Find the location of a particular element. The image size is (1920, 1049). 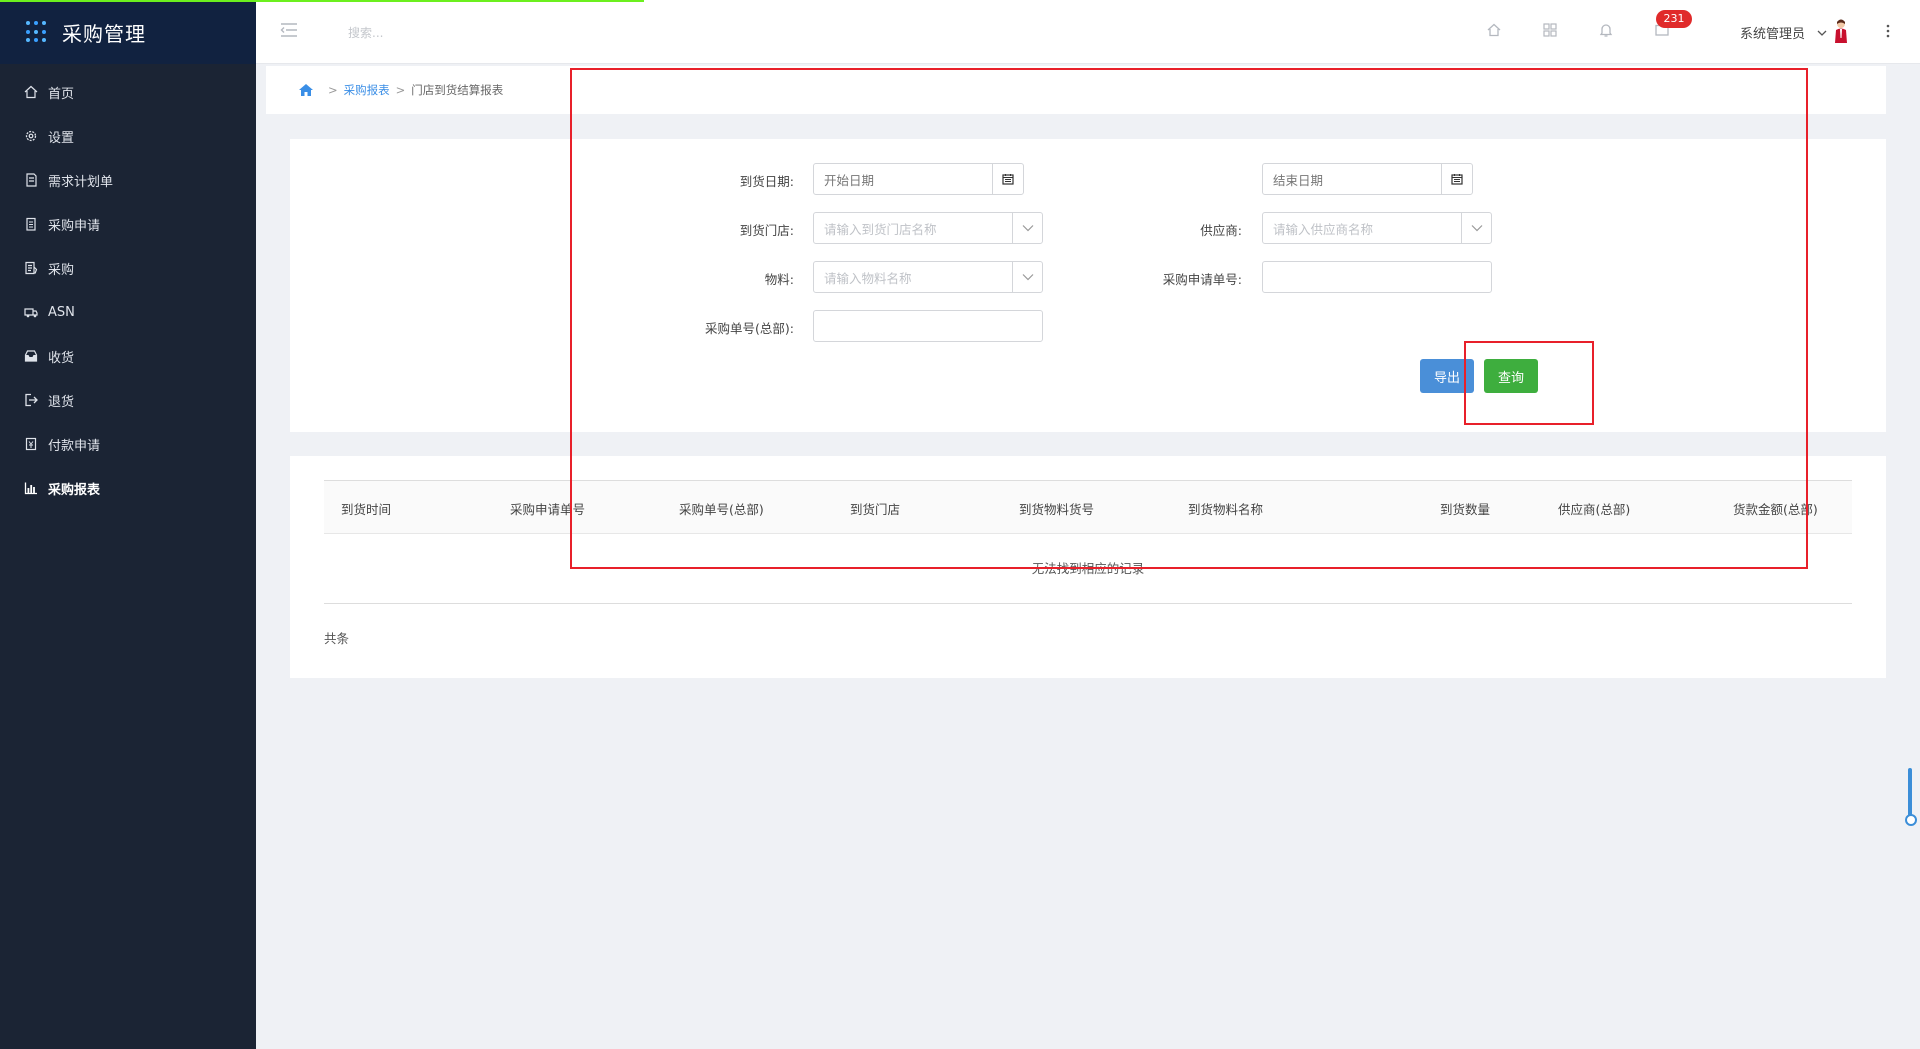

sidebar-item-return: 退货 is located at coordinates (128, 400).